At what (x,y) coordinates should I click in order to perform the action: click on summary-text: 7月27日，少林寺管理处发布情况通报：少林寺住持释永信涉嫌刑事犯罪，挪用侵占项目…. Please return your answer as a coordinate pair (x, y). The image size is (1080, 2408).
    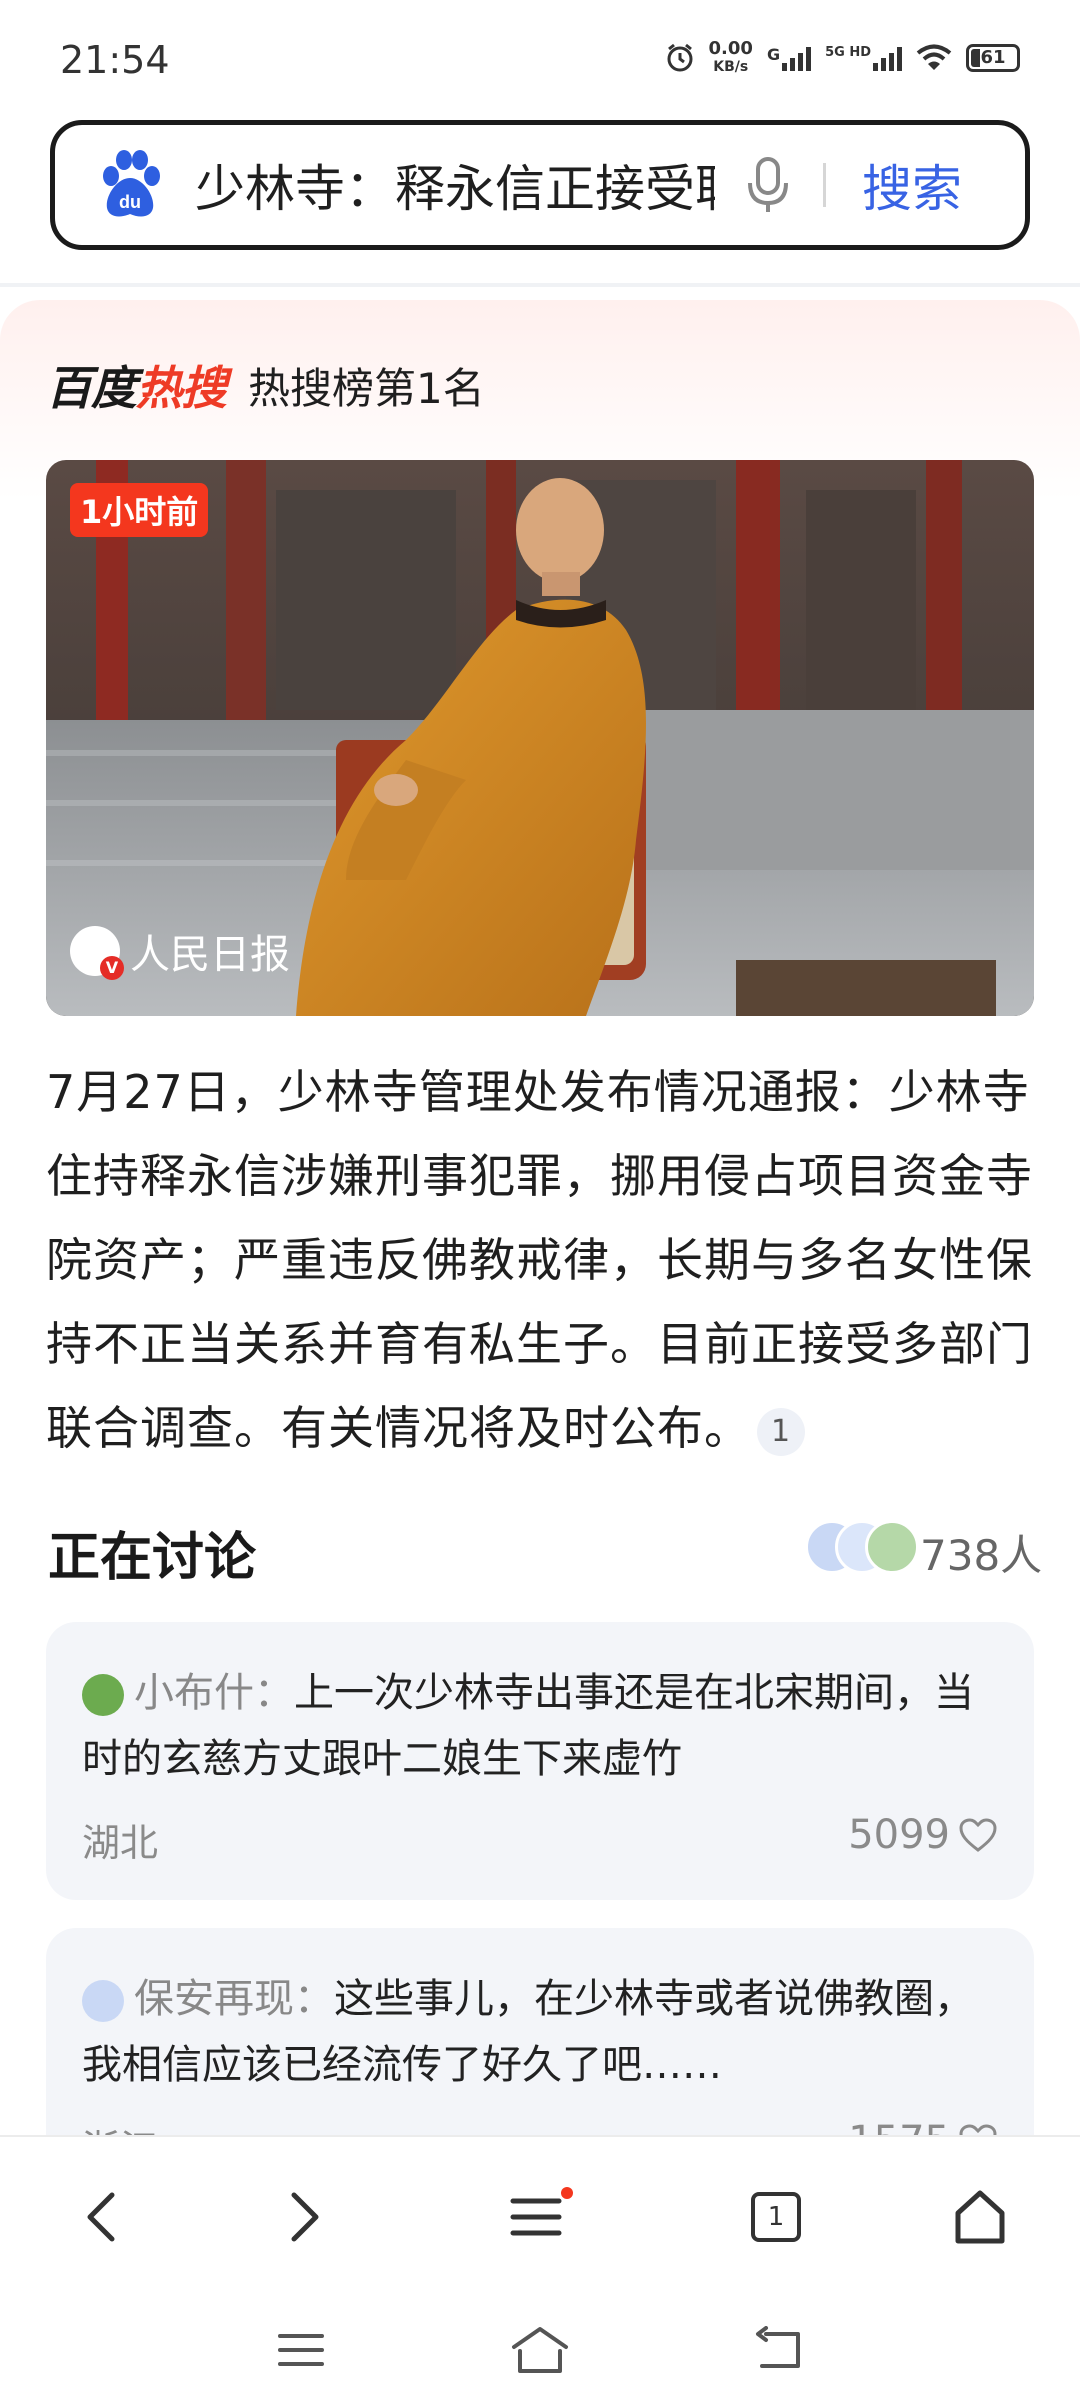
    Looking at the image, I should click on (539, 1260).